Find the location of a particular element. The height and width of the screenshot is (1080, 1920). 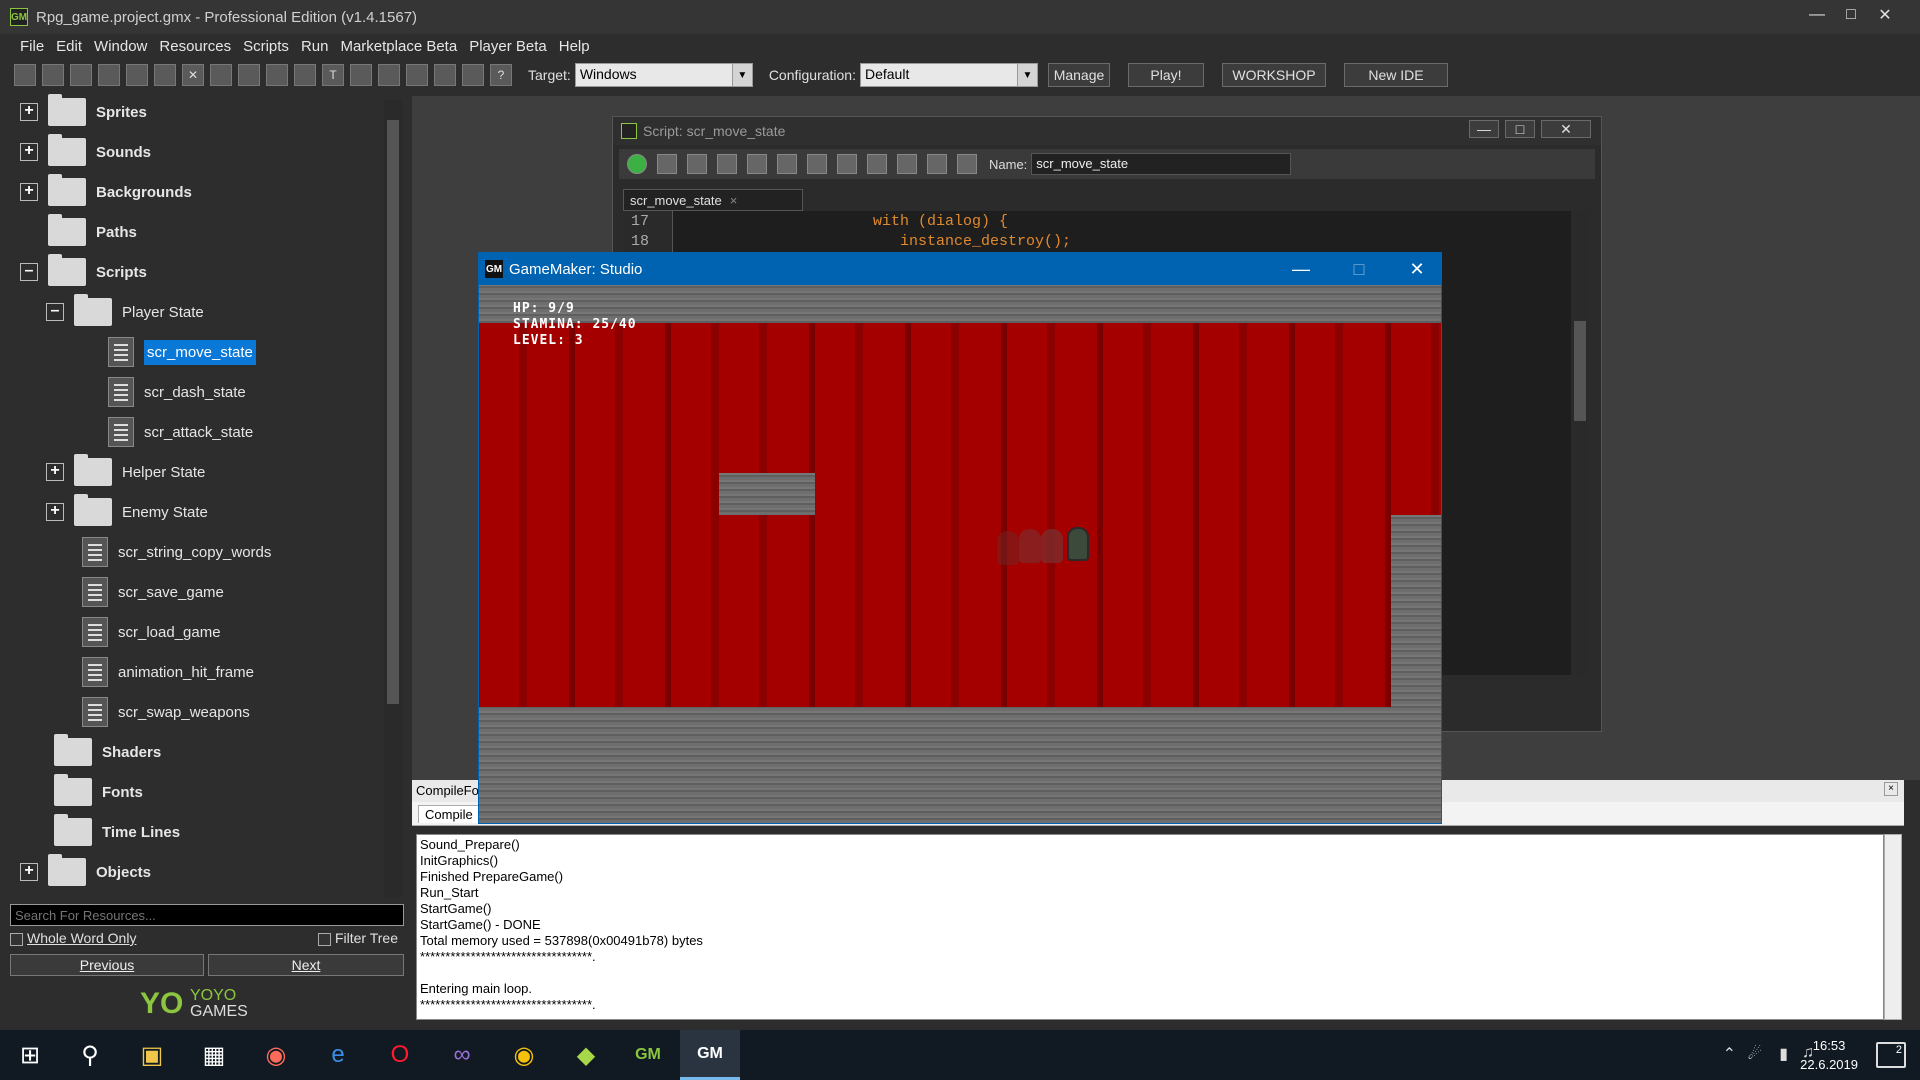

create-timeline-icon is located at coordinates (361, 75).